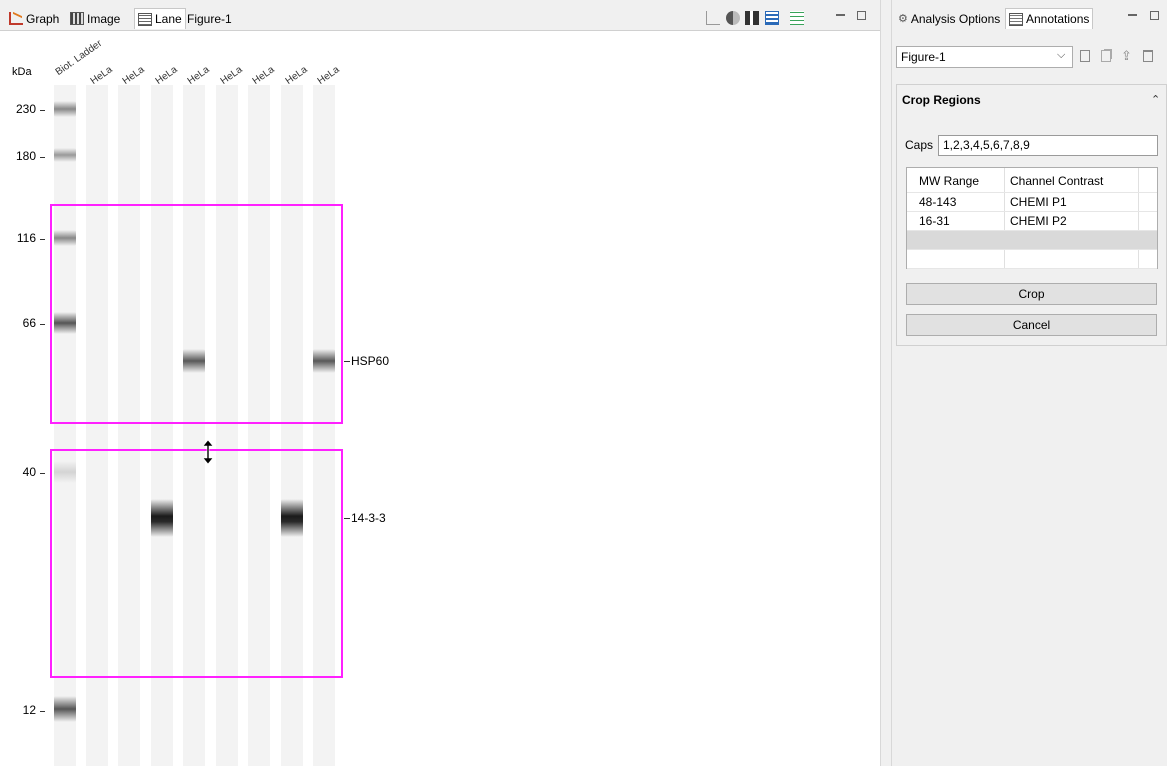  Describe the element at coordinates (29, 710) in the screenshot. I see `mw-marker-label: 12` at that location.